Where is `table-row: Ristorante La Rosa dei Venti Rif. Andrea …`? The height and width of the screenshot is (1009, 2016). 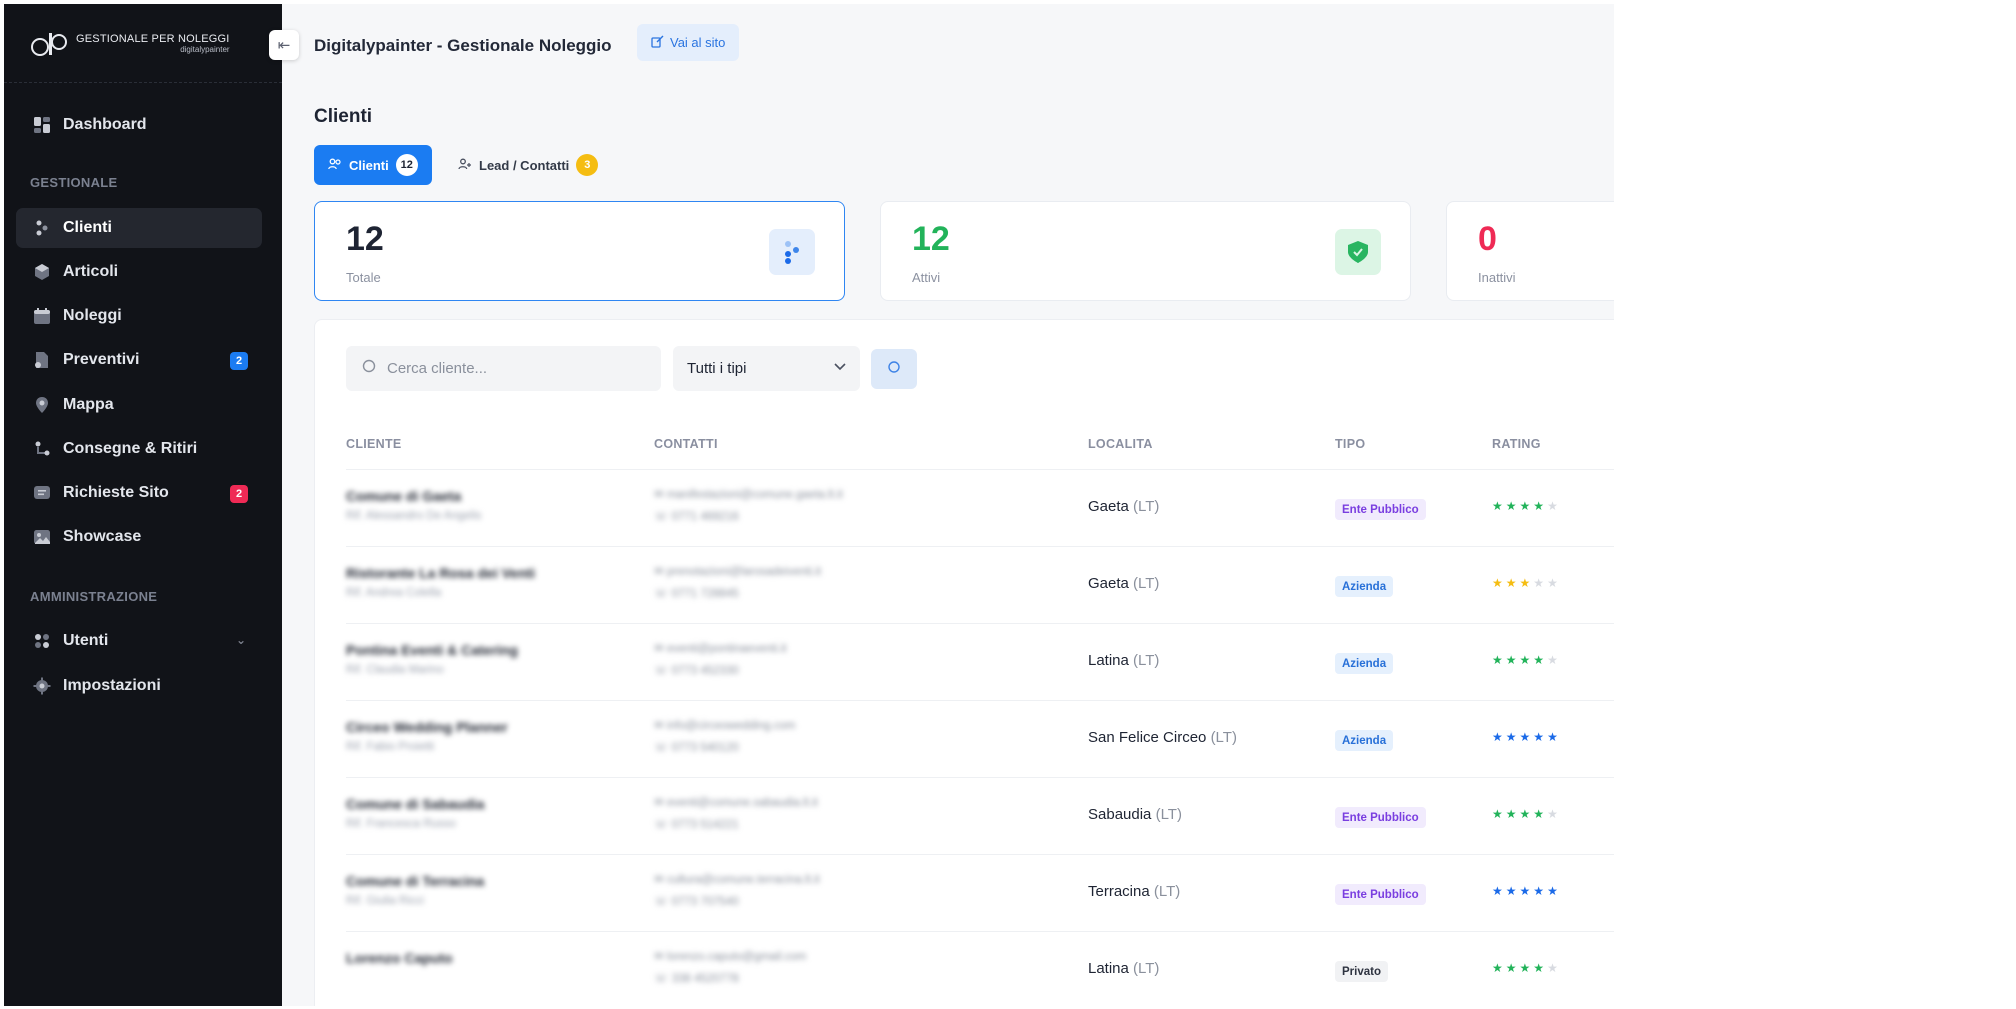 table-row: Ristorante La Rosa dei Venti Rif. Andrea … is located at coordinates (980, 584).